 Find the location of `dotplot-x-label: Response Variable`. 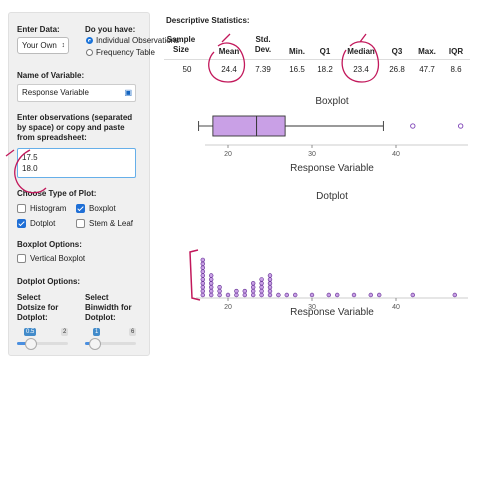

dotplot-x-label: Response Variable is located at coordinates (332, 312).